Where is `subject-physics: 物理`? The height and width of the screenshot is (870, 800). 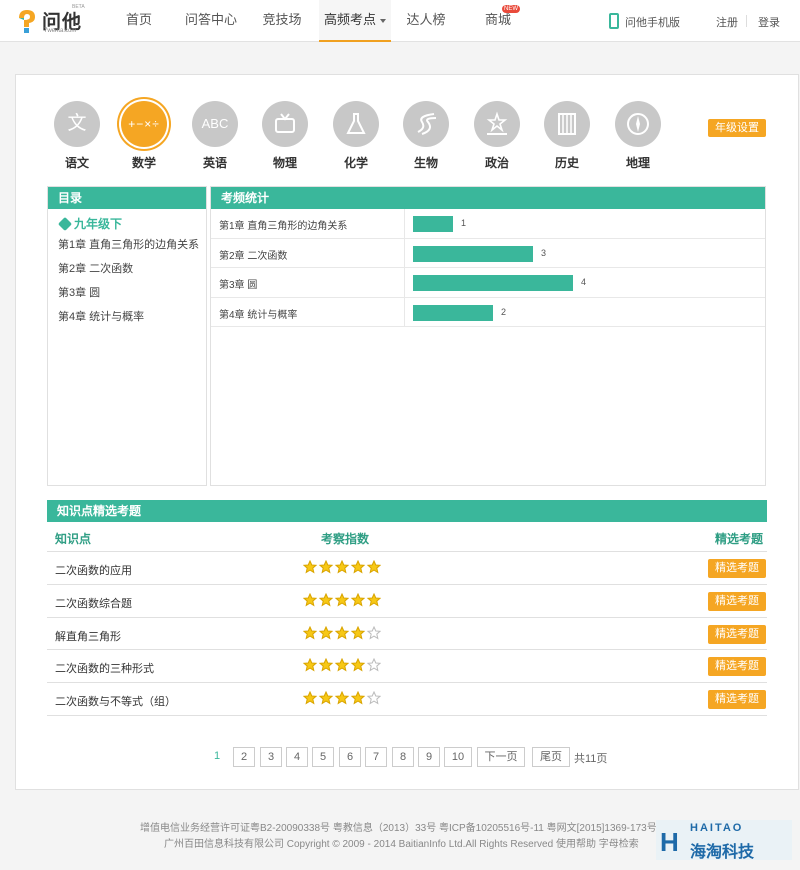 subject-physics: 物理 is located at coordinates (285, 136).